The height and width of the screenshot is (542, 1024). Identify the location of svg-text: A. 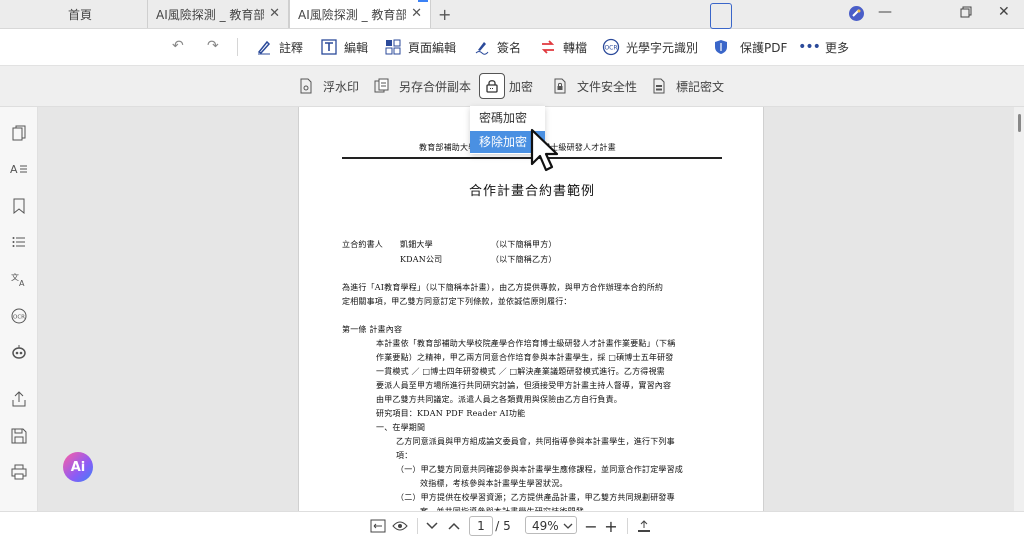
(22, 283).